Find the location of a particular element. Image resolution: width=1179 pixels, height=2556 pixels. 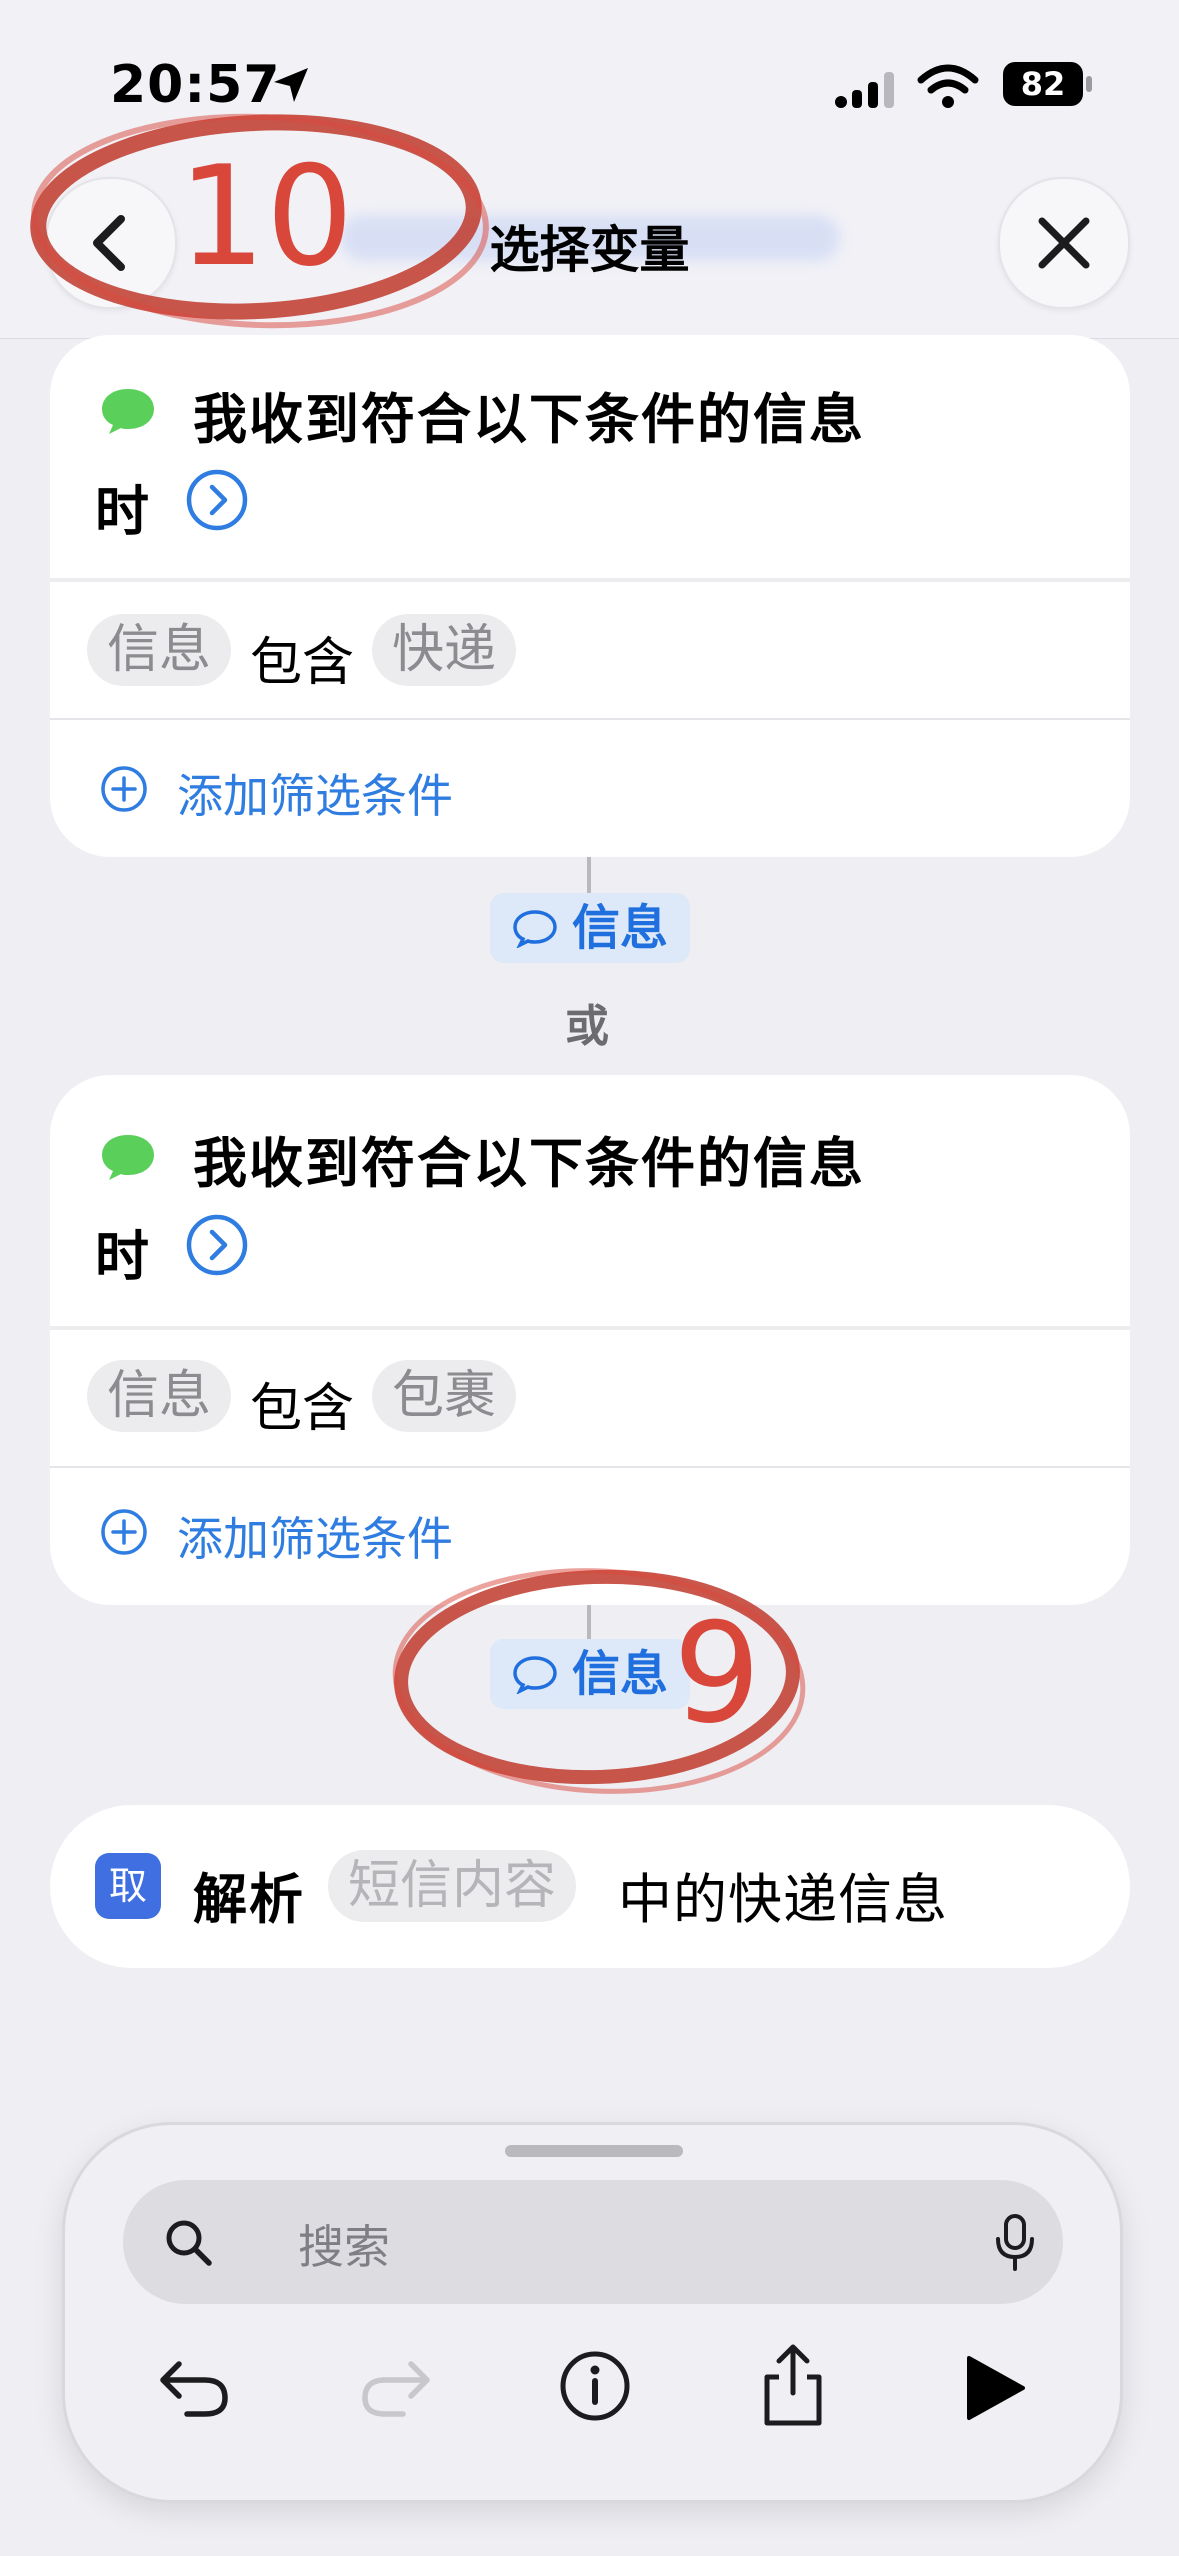

annotation-step-number: 10 is located at coordinates (266, 216).